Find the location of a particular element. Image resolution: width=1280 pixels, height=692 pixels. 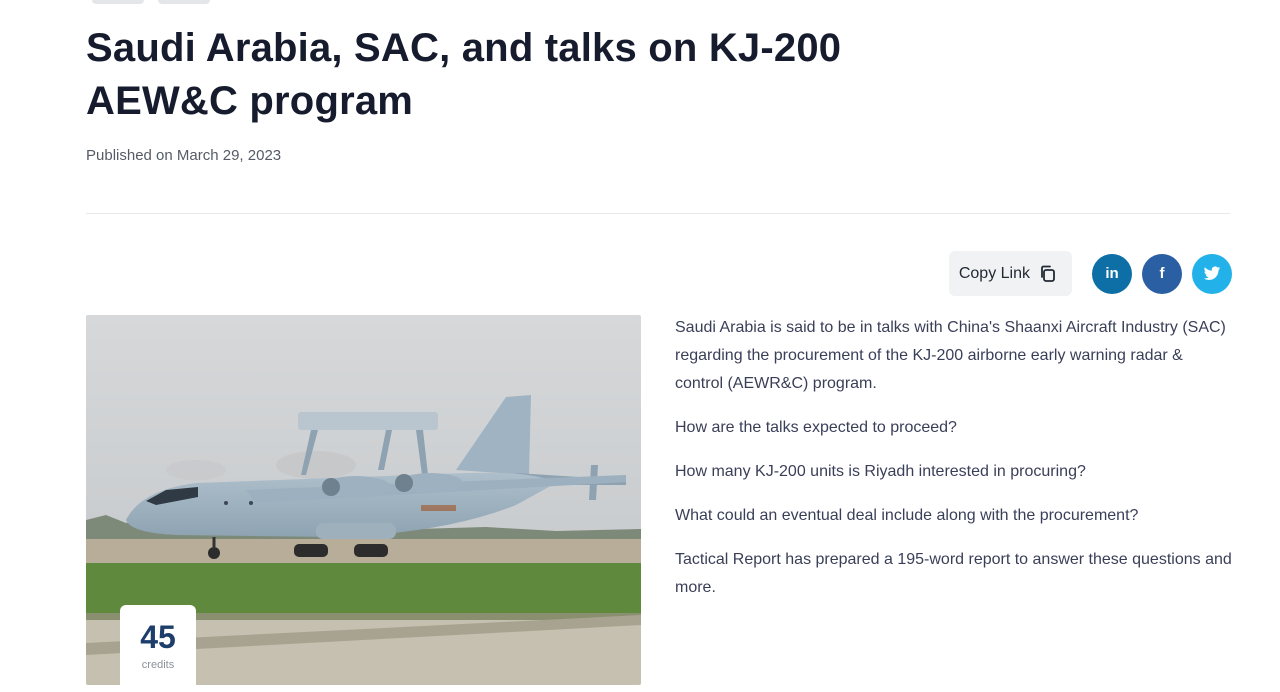

linkedin-glyph: in is located at coordinates (1112, 273).